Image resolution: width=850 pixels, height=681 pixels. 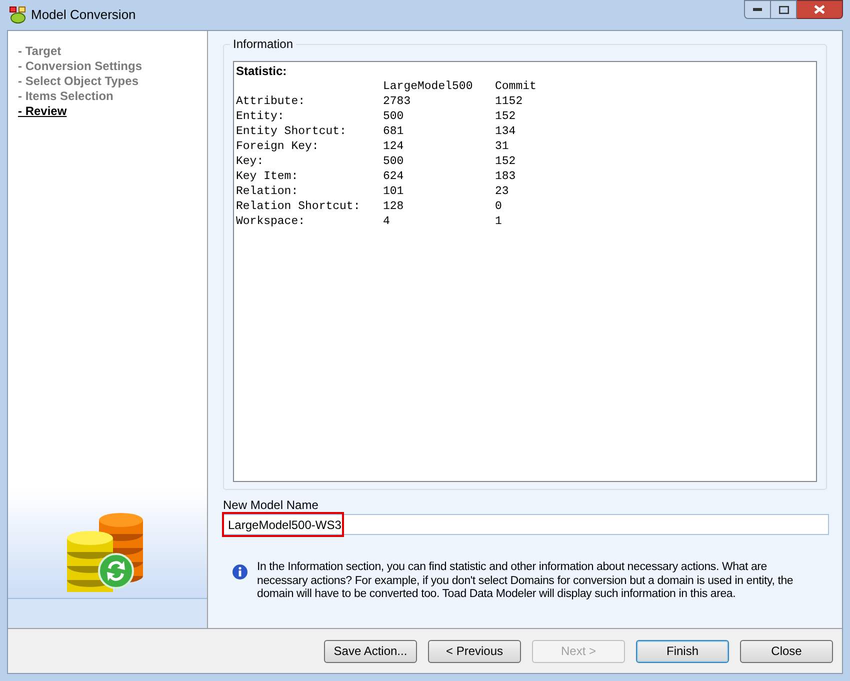 I want to click on group-title: Information, so click(x=263, y=44).